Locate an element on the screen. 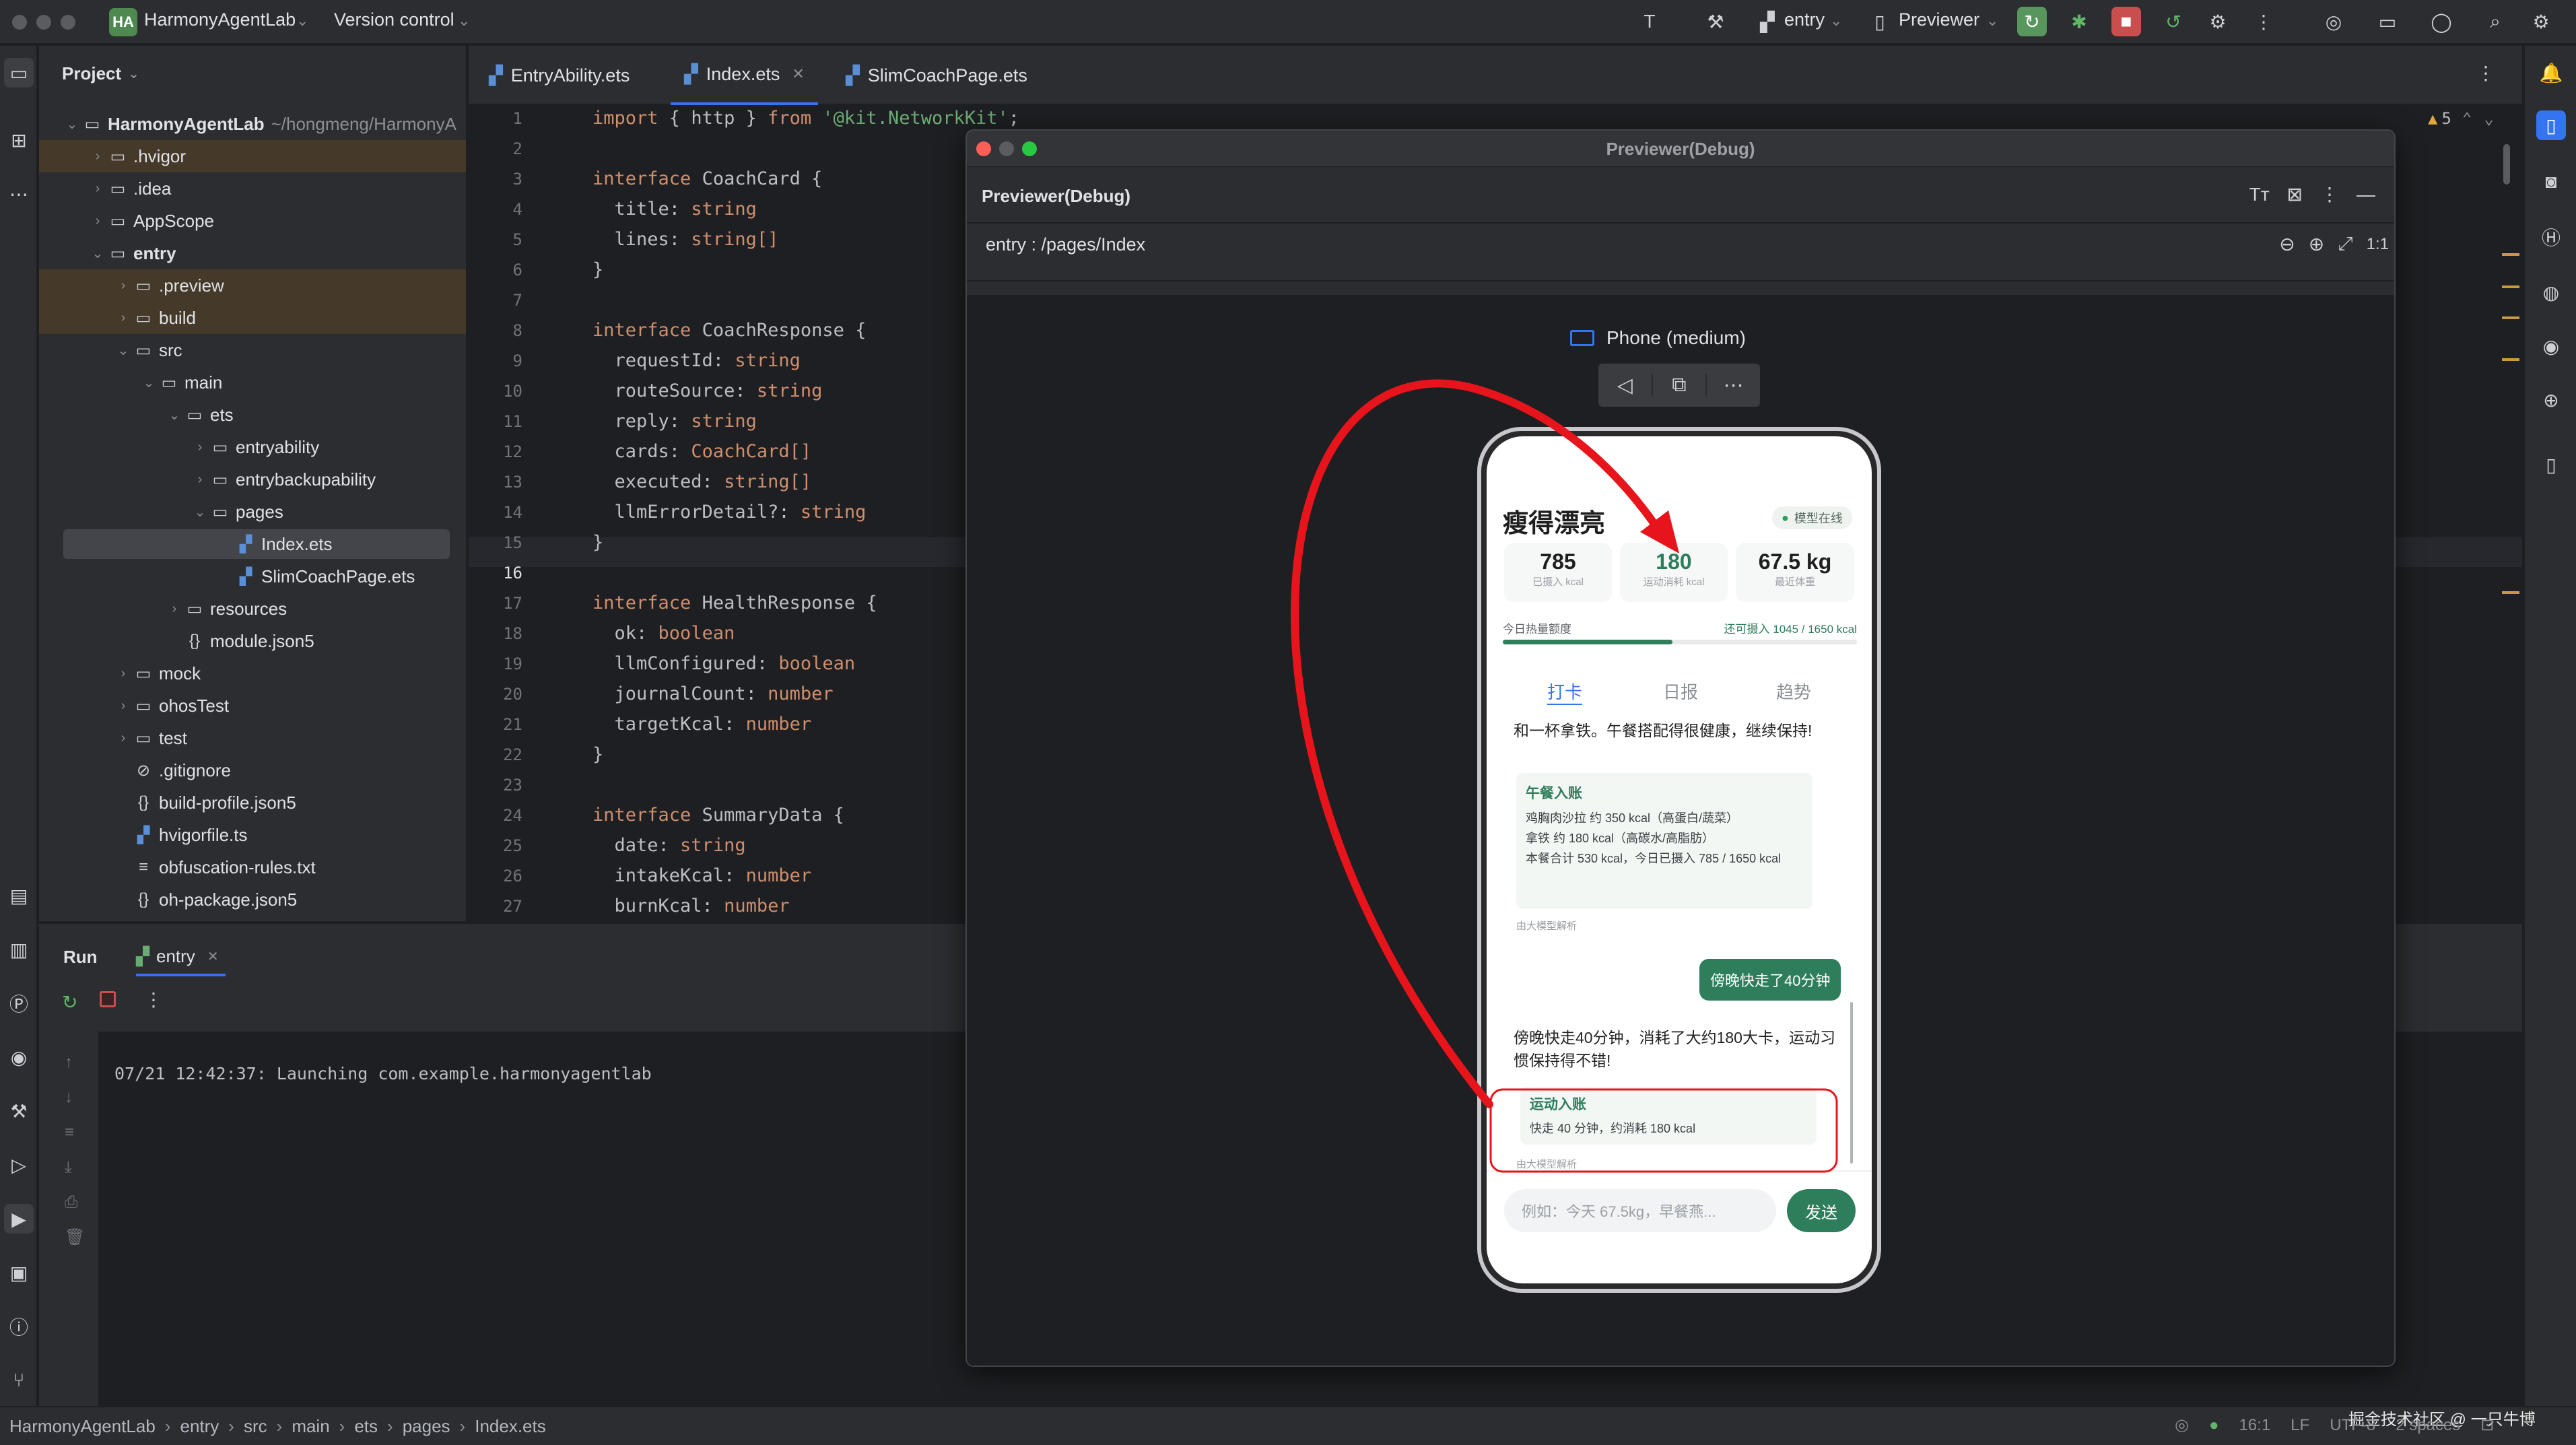 The width and height of the screenshot is (2576, 1445). chat-scrollbar is located at coordinates (1851, 1083).